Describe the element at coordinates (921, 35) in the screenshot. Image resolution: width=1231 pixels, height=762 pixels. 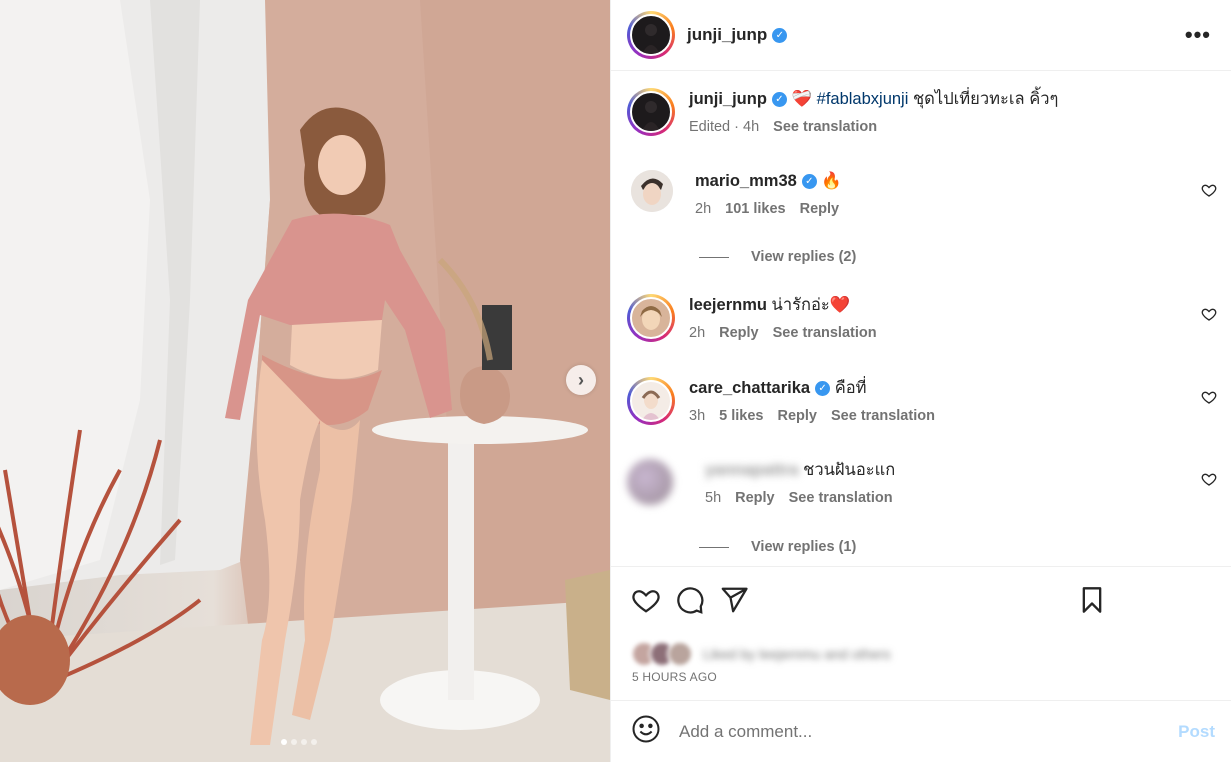
I see `post-header: junji_junp ✓ •••` at that location.